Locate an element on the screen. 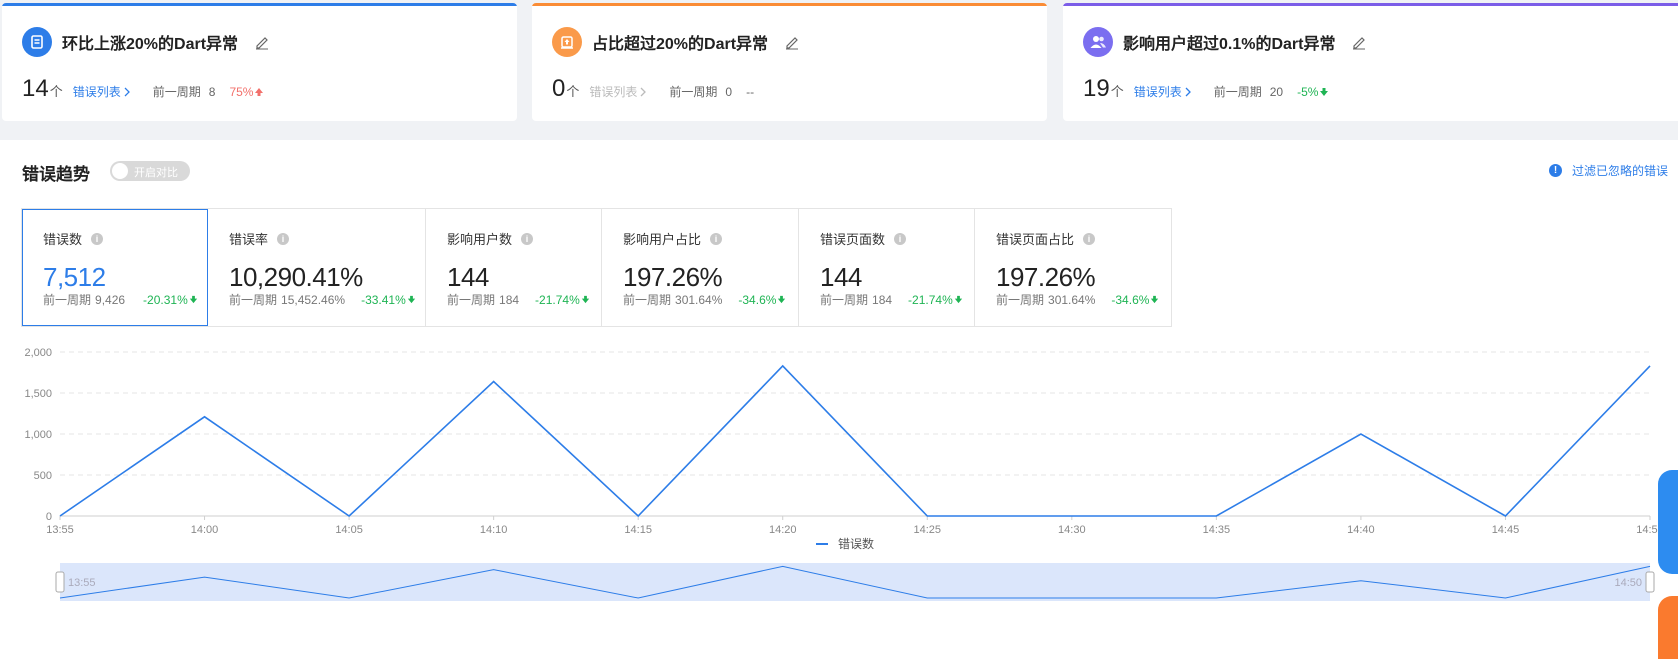  upload-icon is located at coordinates (567, 42).